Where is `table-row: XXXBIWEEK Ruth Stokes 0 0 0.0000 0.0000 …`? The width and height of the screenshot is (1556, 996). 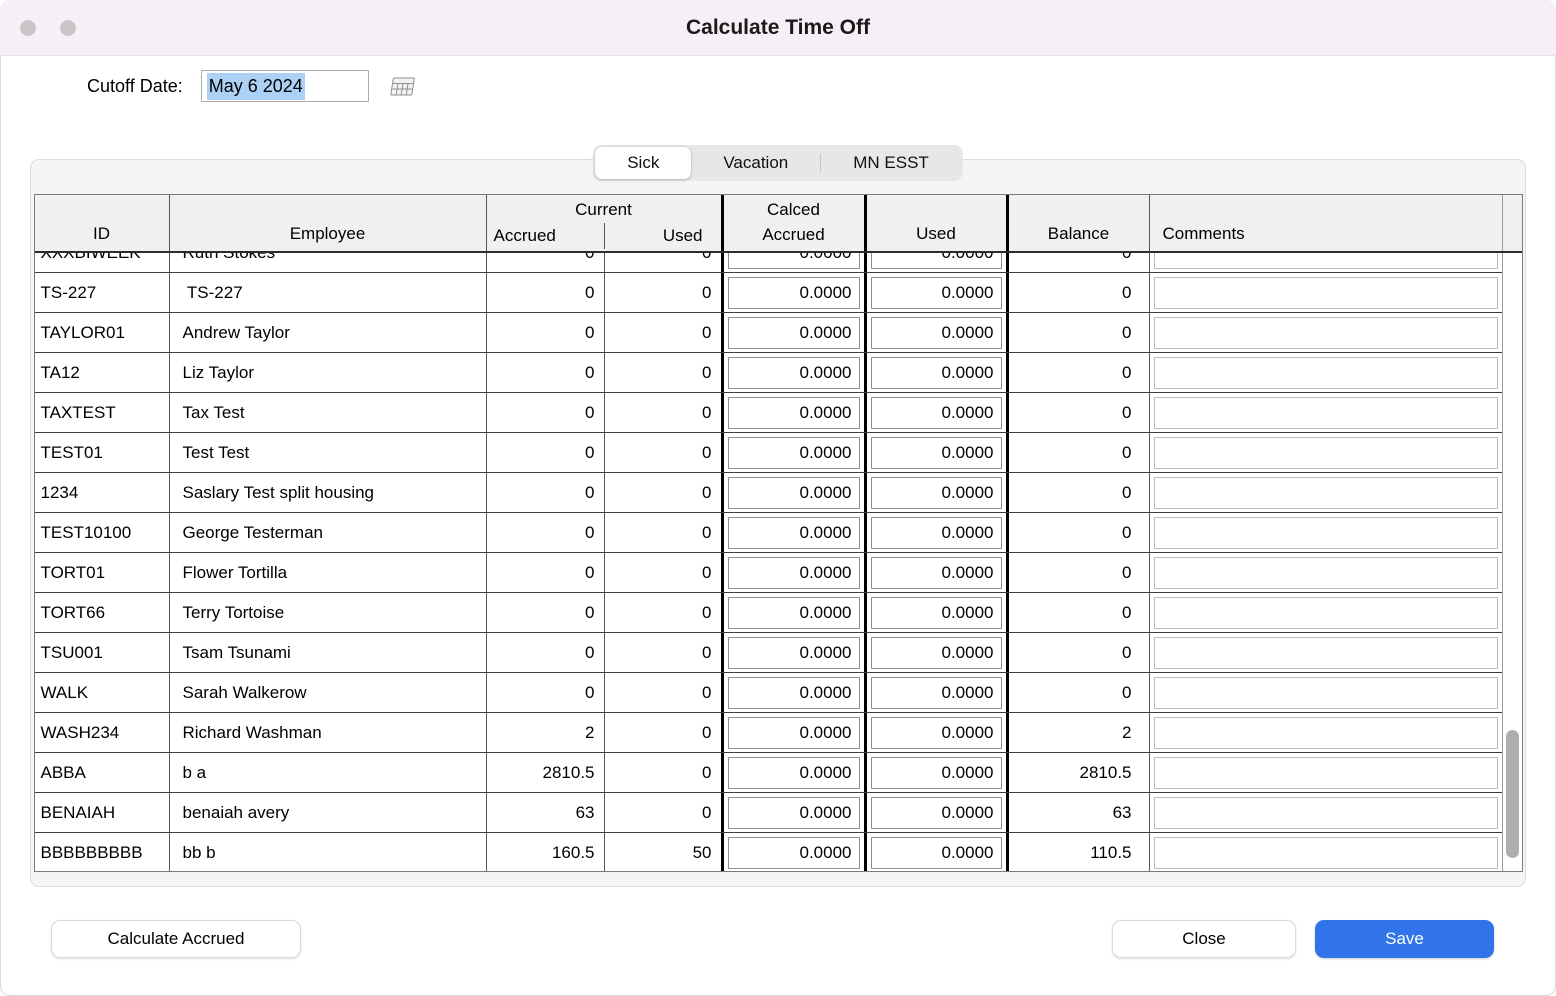 table-row: XXXBIWEEK Ruth Stokes 0 0 0.0000 0.0000 … is located at coordinates (768, 263).